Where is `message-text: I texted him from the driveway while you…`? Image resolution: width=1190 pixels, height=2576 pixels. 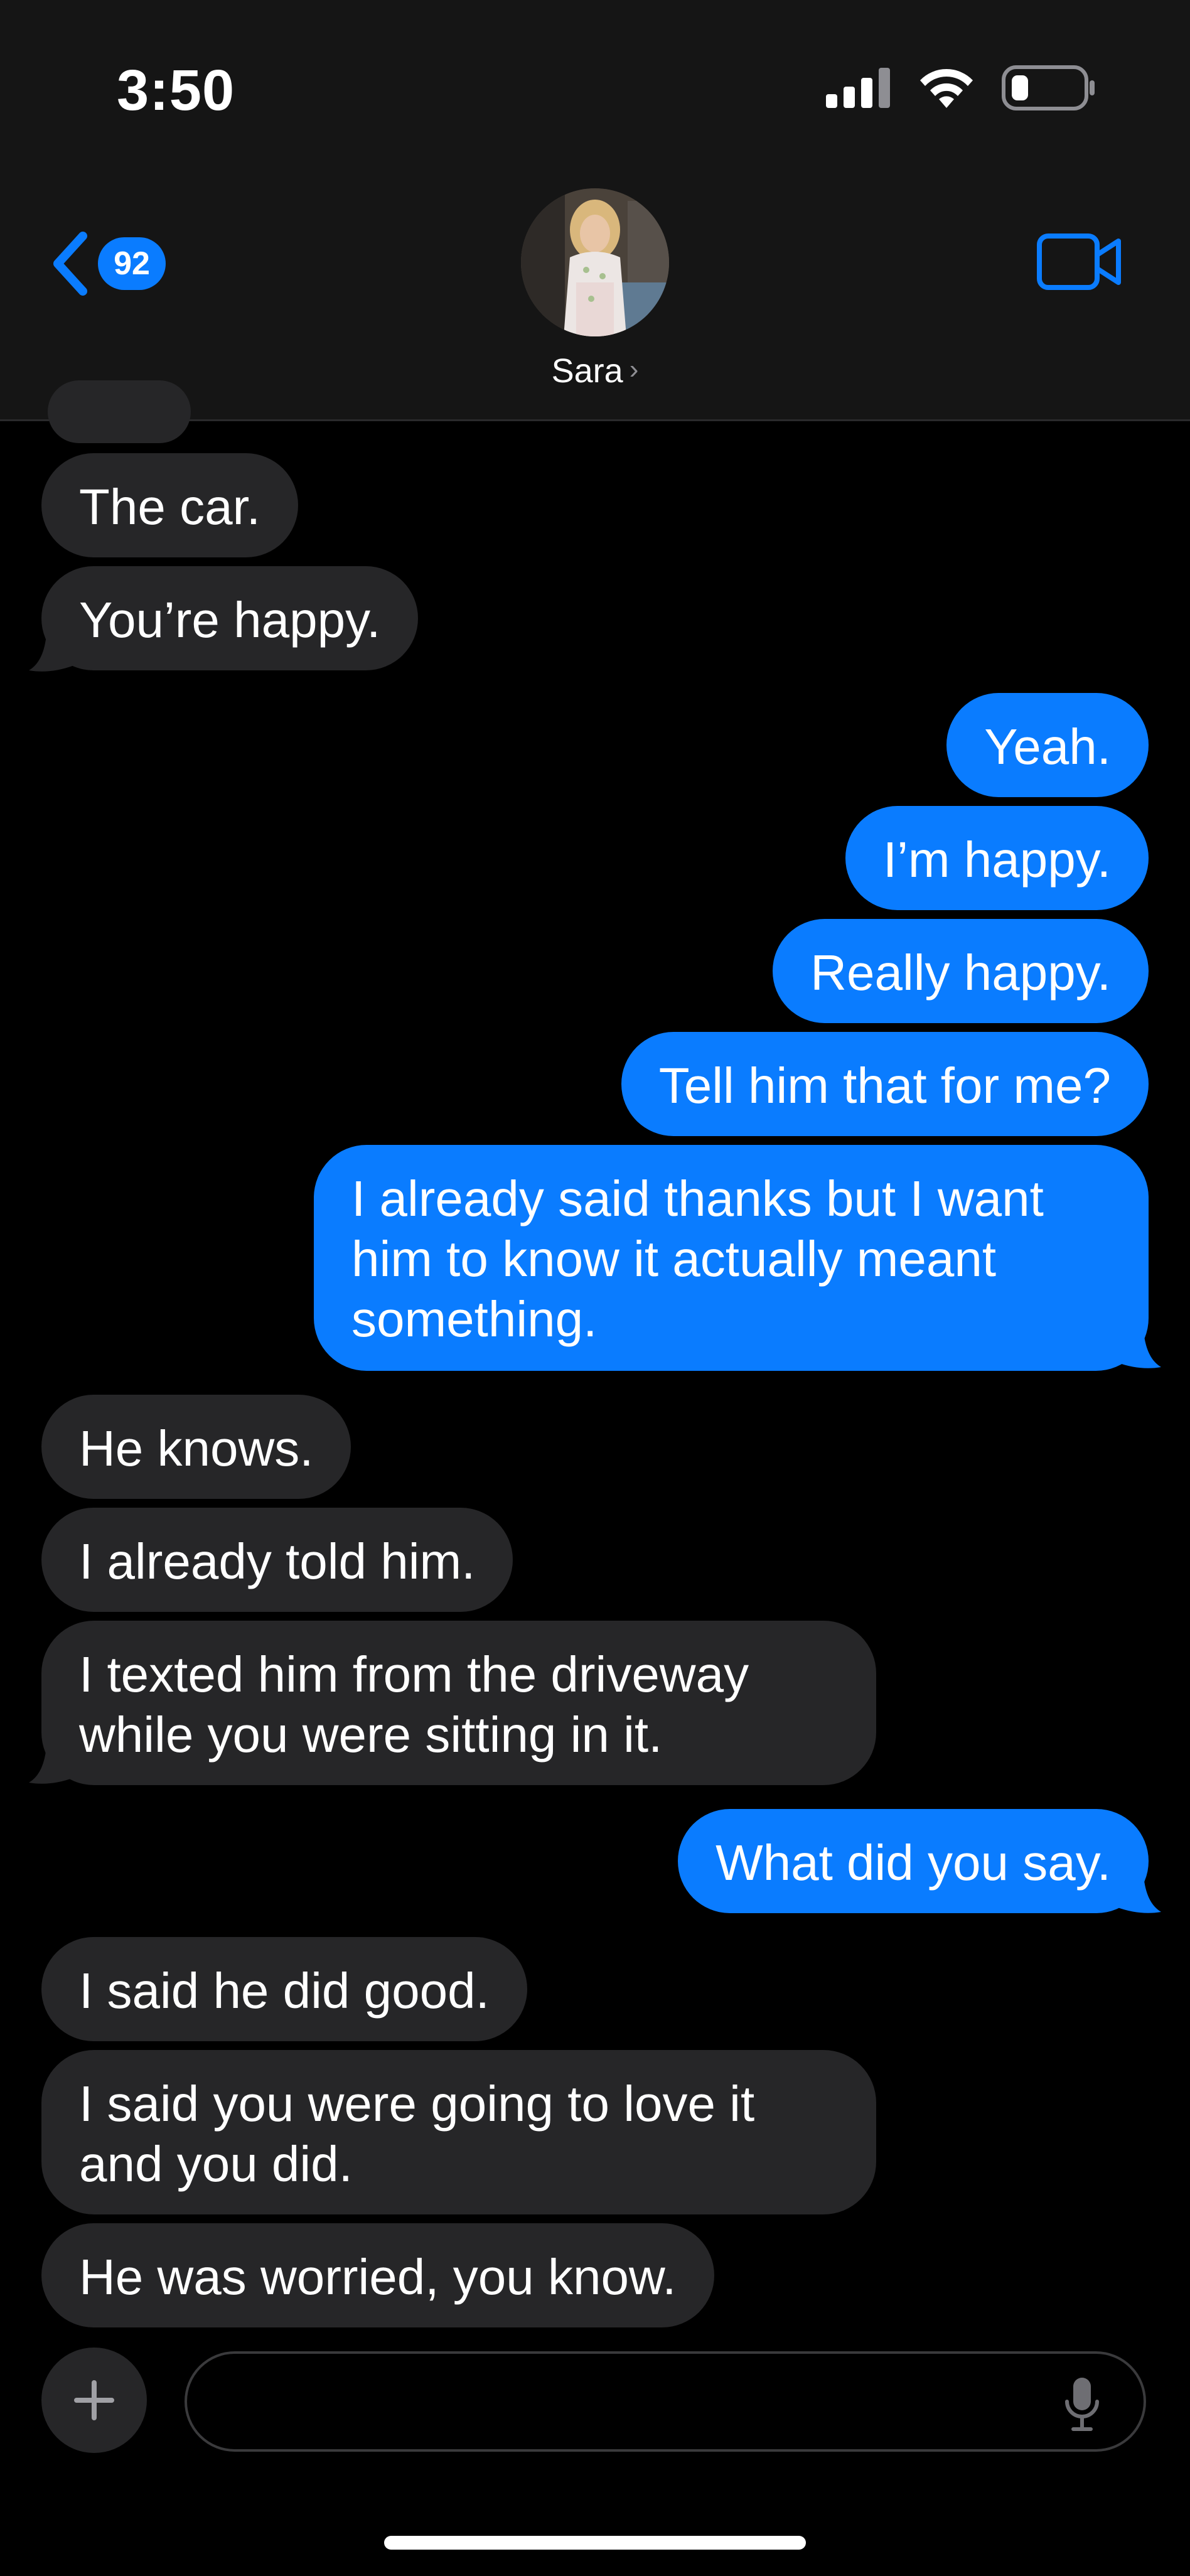
message-text: I texted him from the driveway while you… is located at coordinates (414, 1704).